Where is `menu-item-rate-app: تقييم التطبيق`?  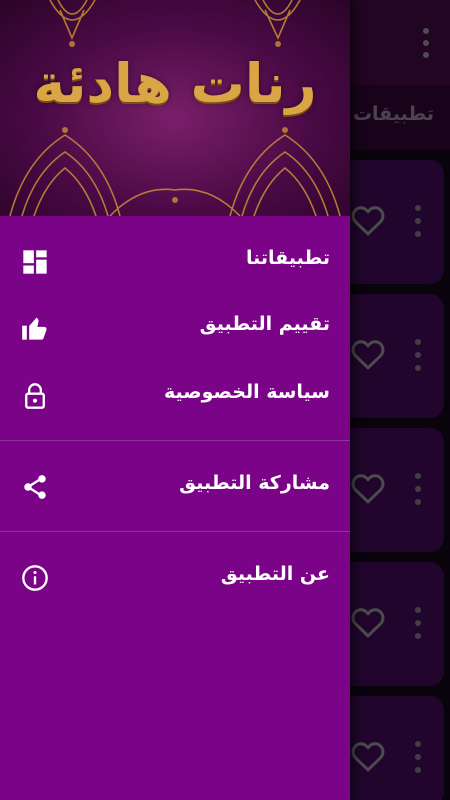
menu-item-rate-app: تقييم التطبيق is located at coordinates (175, 328).